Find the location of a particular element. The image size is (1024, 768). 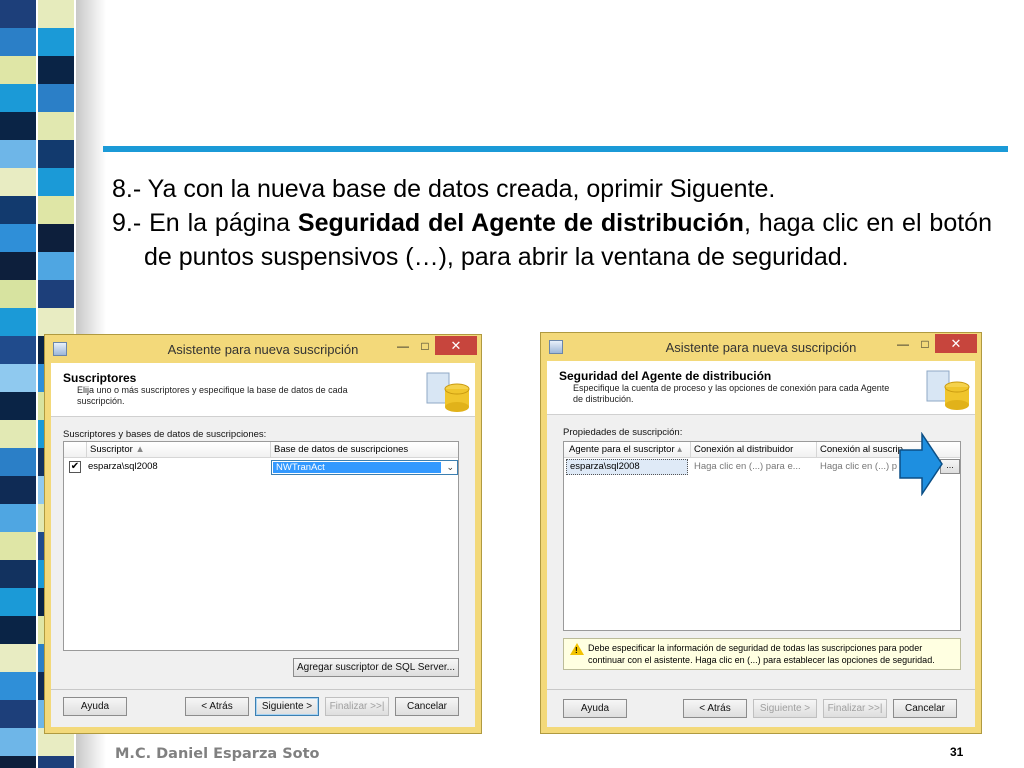

wizard-header-title: Suscriptores is located at coordinates (100, 378).